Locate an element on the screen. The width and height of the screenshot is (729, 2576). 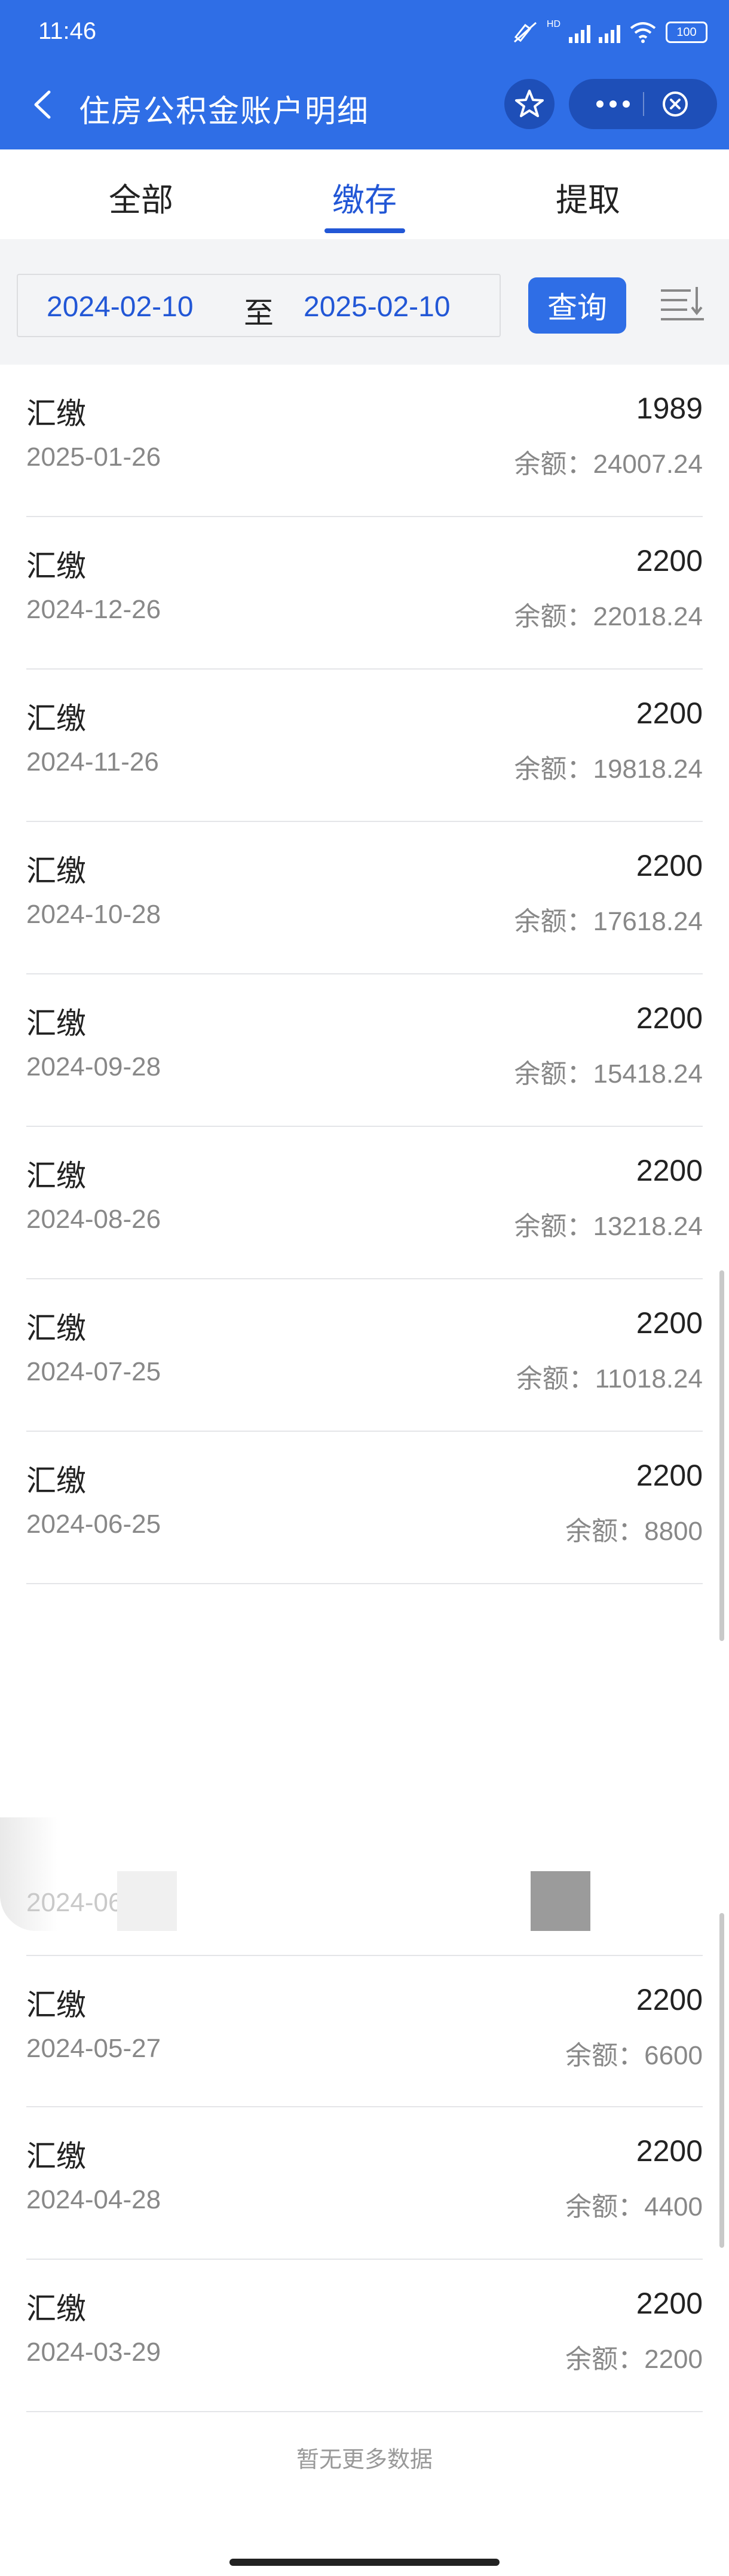
record-balance: 余额：4400 is located at coordinates (634, 2204).